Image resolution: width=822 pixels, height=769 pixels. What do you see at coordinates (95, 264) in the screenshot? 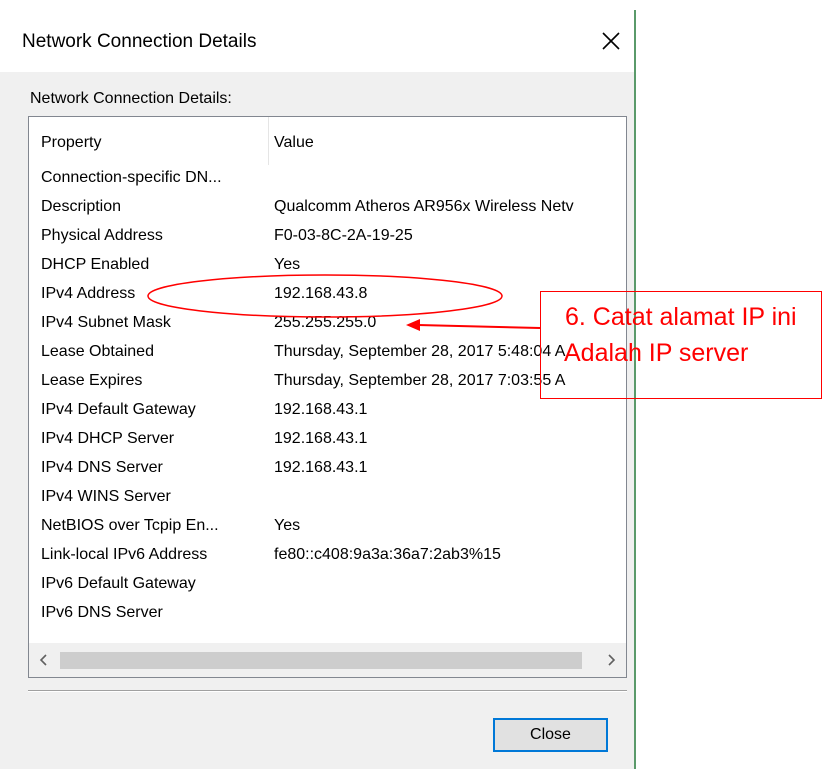
I see `property-cell: DHCP Enabled` at bounding box center [95, 264].